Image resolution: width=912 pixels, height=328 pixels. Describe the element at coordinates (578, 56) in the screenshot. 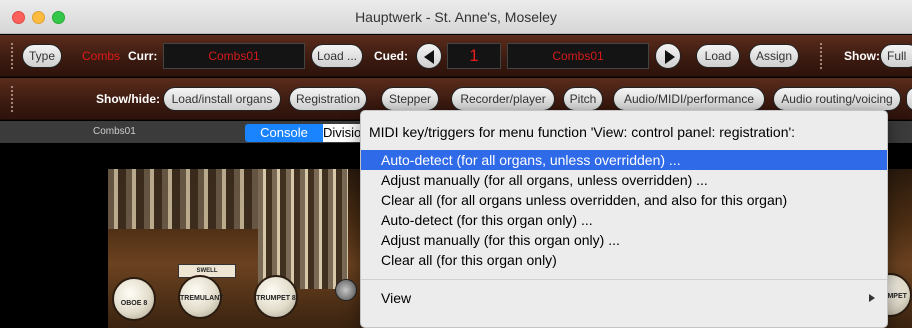

I see `cued-combination-display: Combs01` at that location.